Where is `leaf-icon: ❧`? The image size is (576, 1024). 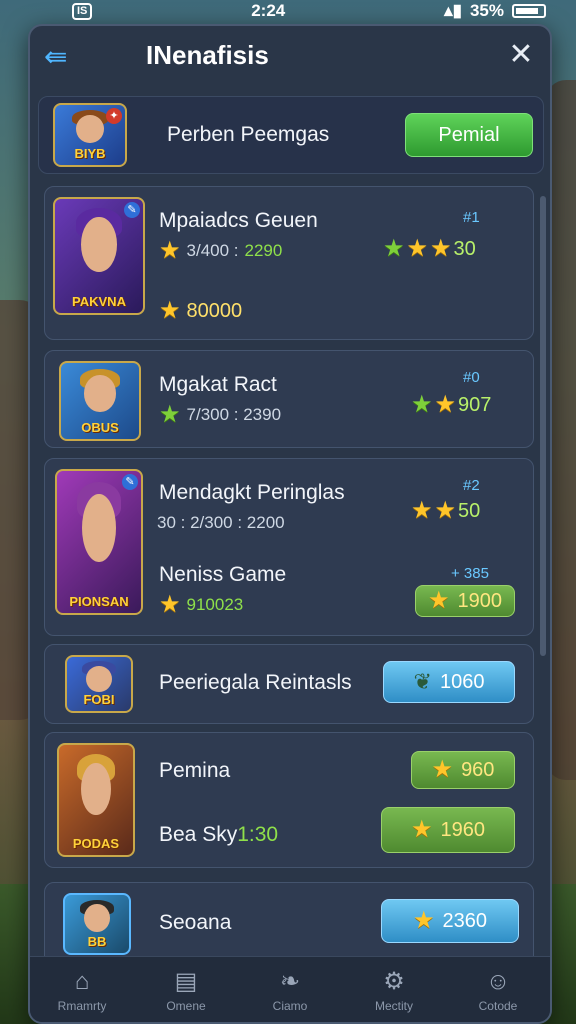
leaf-icon: ❧ is located at coordinates (290, 981).